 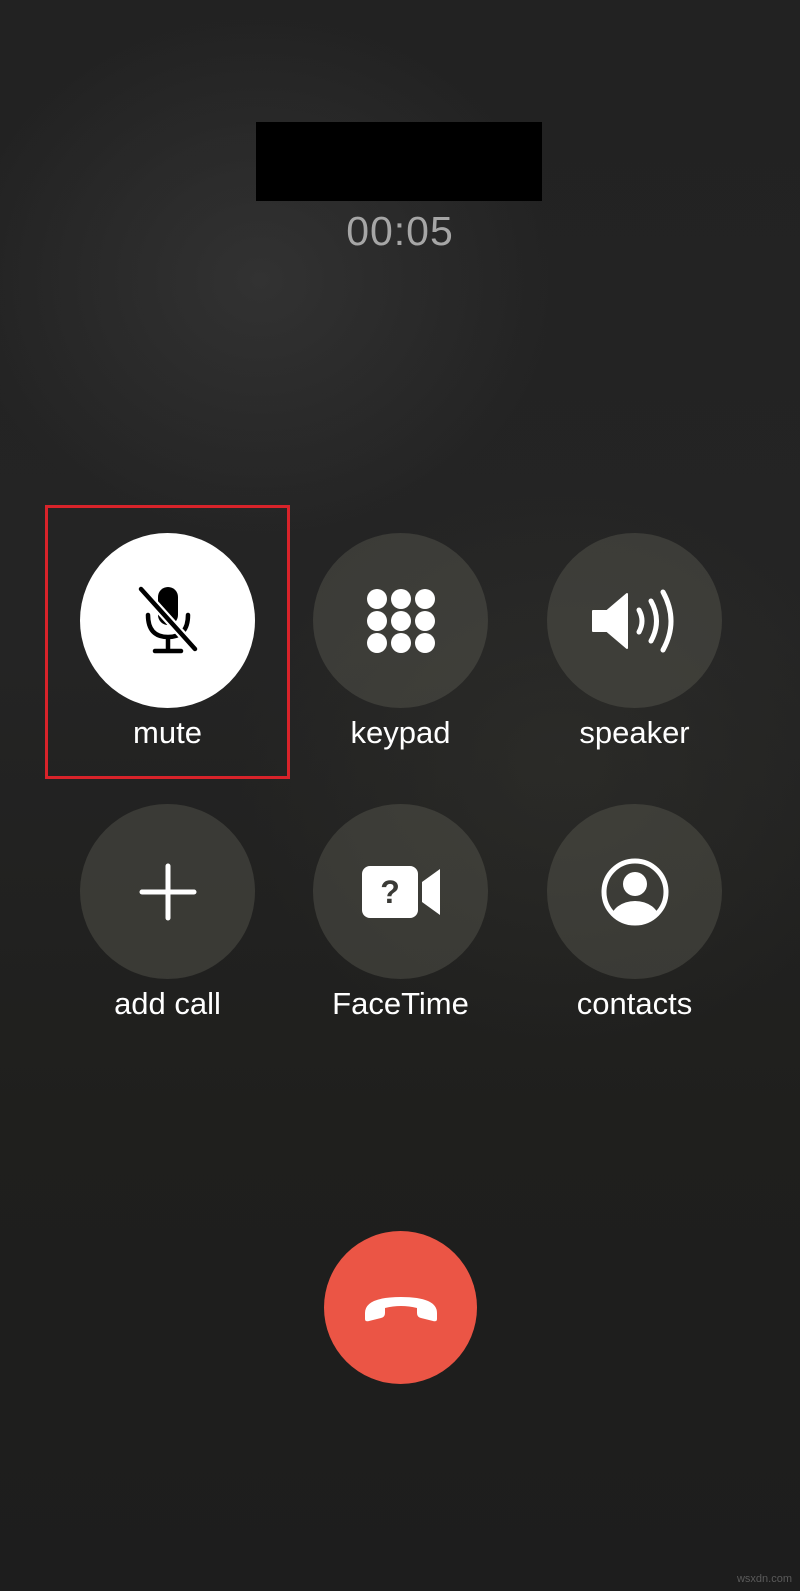 I want to click on keypad-dots-icon, so click(x=401, y=621).